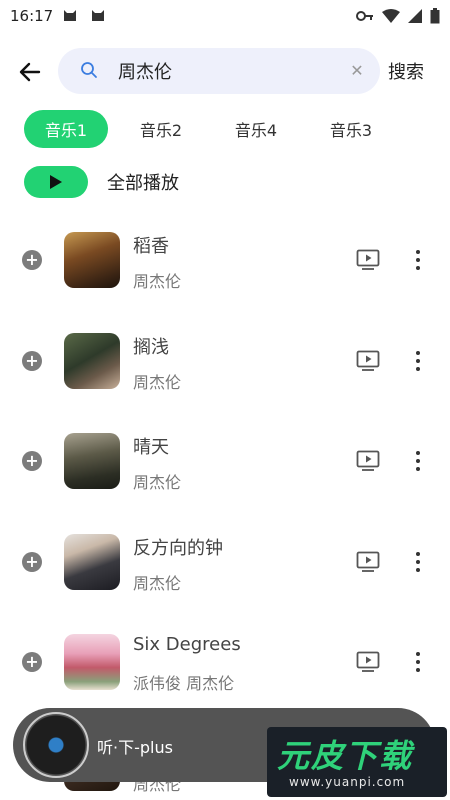 The width and height of the screenshot is (450, 800). I want to click on back-arrow-icon, so click(30, 72).